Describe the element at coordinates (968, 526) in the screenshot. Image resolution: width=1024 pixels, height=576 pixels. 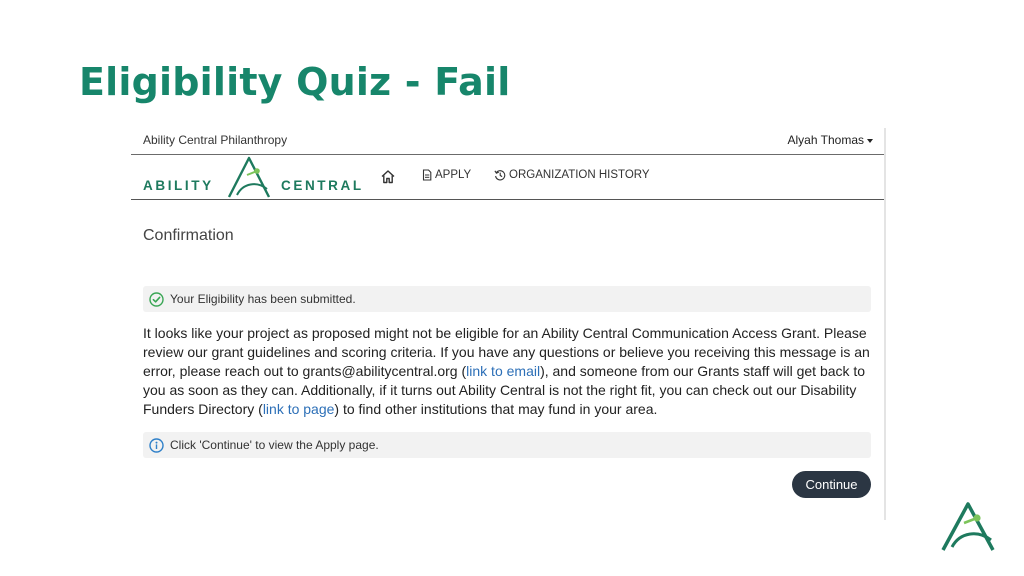
I see `ability-central-mark-icon` at that location.